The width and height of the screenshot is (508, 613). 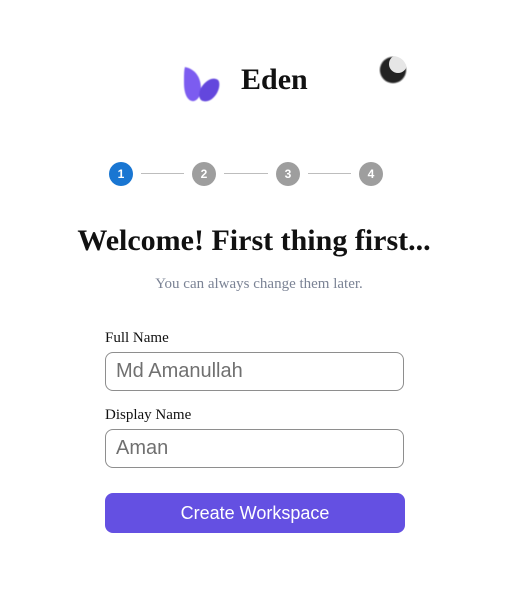 What do you see at coordinates (371, 174) in the screenshot?
I see `step-4-indicator: 4` at bounding box center [371, 174].